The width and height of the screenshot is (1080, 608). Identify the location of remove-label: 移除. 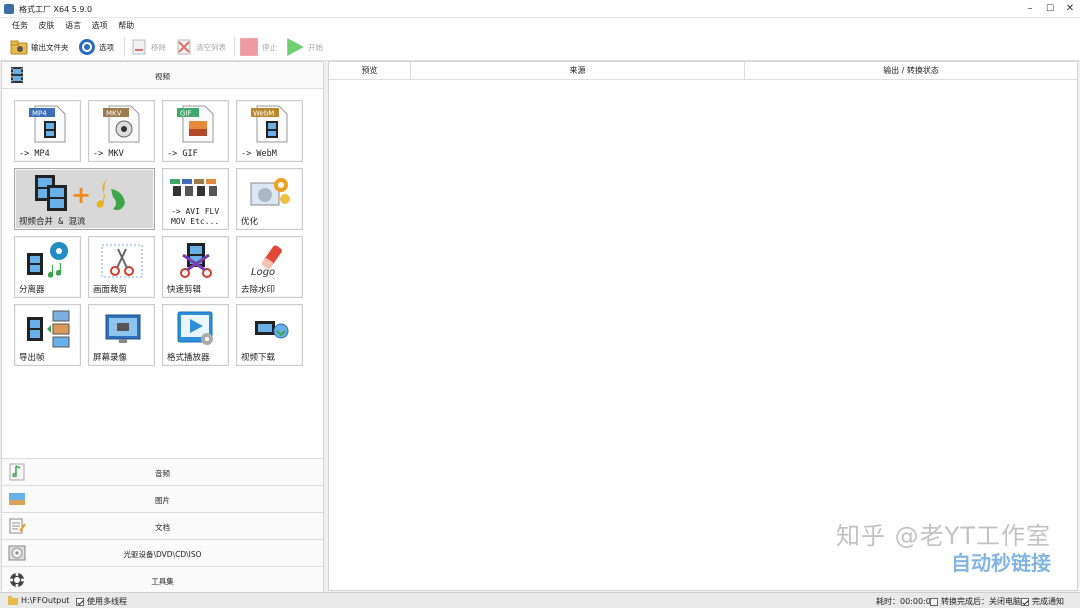
(158, 47).